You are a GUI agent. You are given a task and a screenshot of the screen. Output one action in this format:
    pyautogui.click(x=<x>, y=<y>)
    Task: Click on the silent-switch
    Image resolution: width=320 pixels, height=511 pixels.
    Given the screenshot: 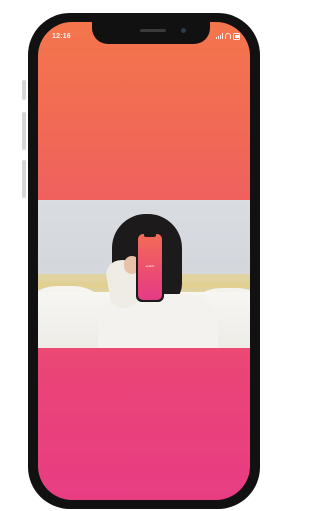 What is the action you would take?
    pyautogui.click(x=24, y=90)
    